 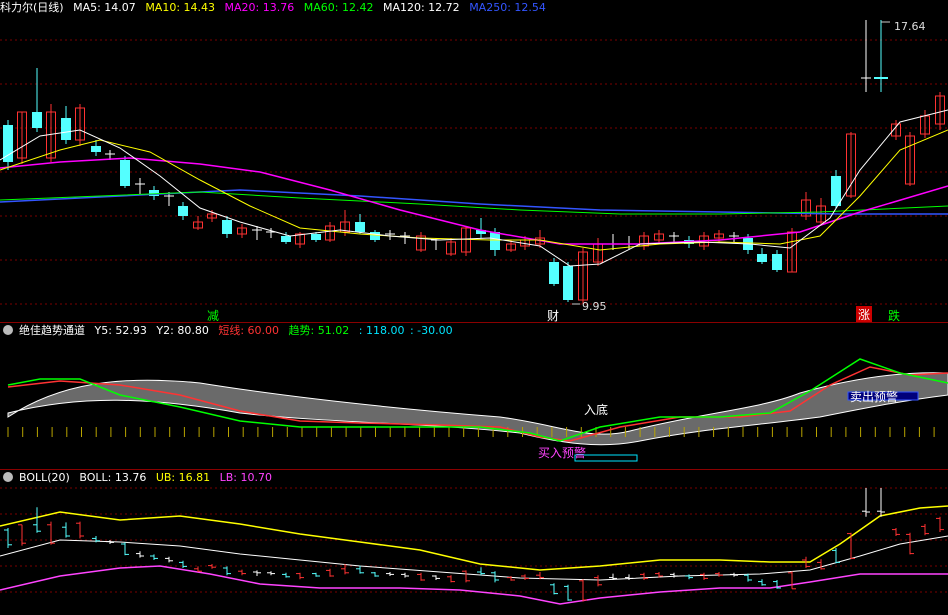 What do you see at coordinates (104, 7) in the screenshot?
I see `ma5-value: MA5: 14.07` at bounding box center [104, 7].